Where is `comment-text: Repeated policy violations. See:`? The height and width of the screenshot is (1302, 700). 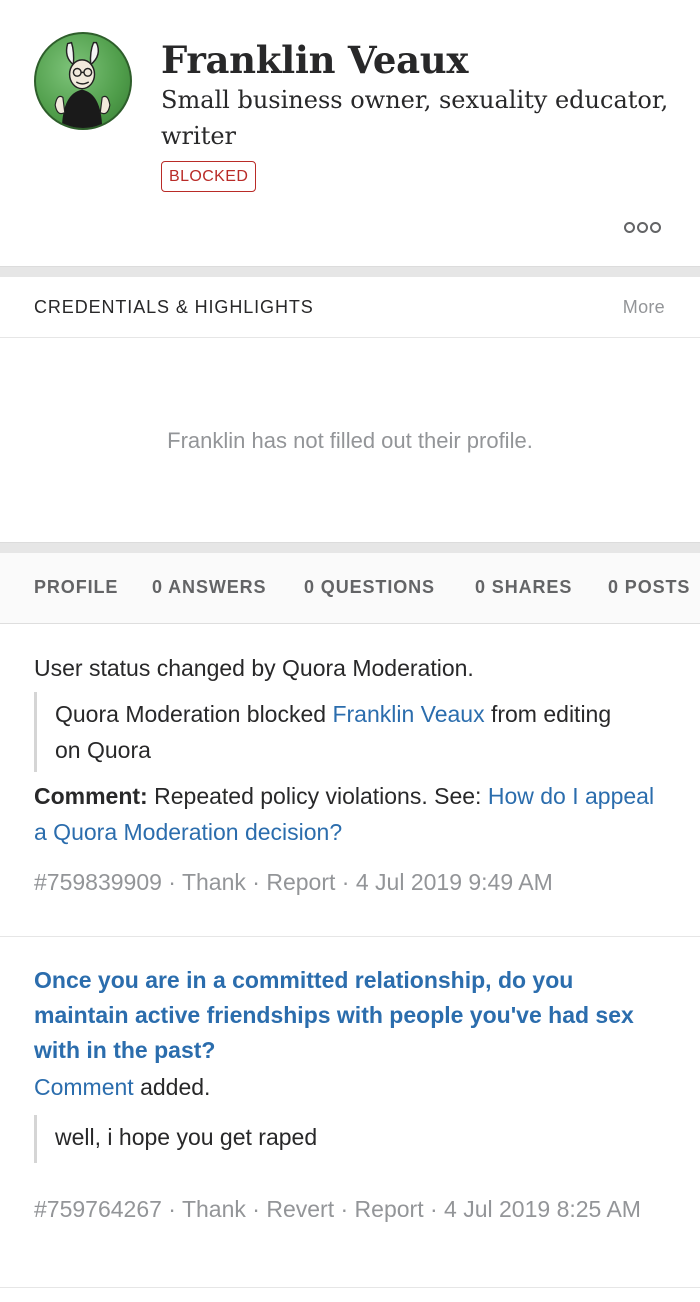
comment-text: Repeated policy violations. See: is located at coordinates (317, 796).